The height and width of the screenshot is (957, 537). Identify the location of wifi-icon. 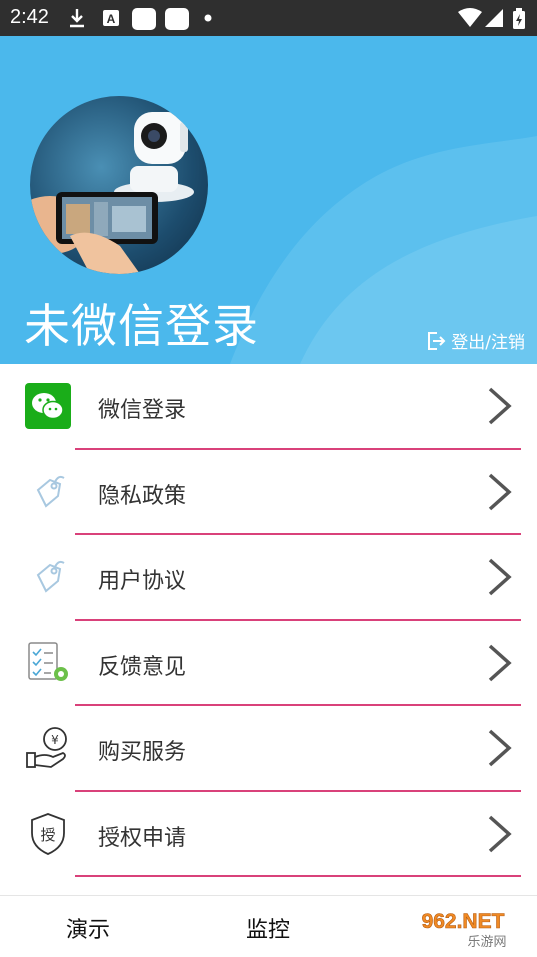
(470, 17).